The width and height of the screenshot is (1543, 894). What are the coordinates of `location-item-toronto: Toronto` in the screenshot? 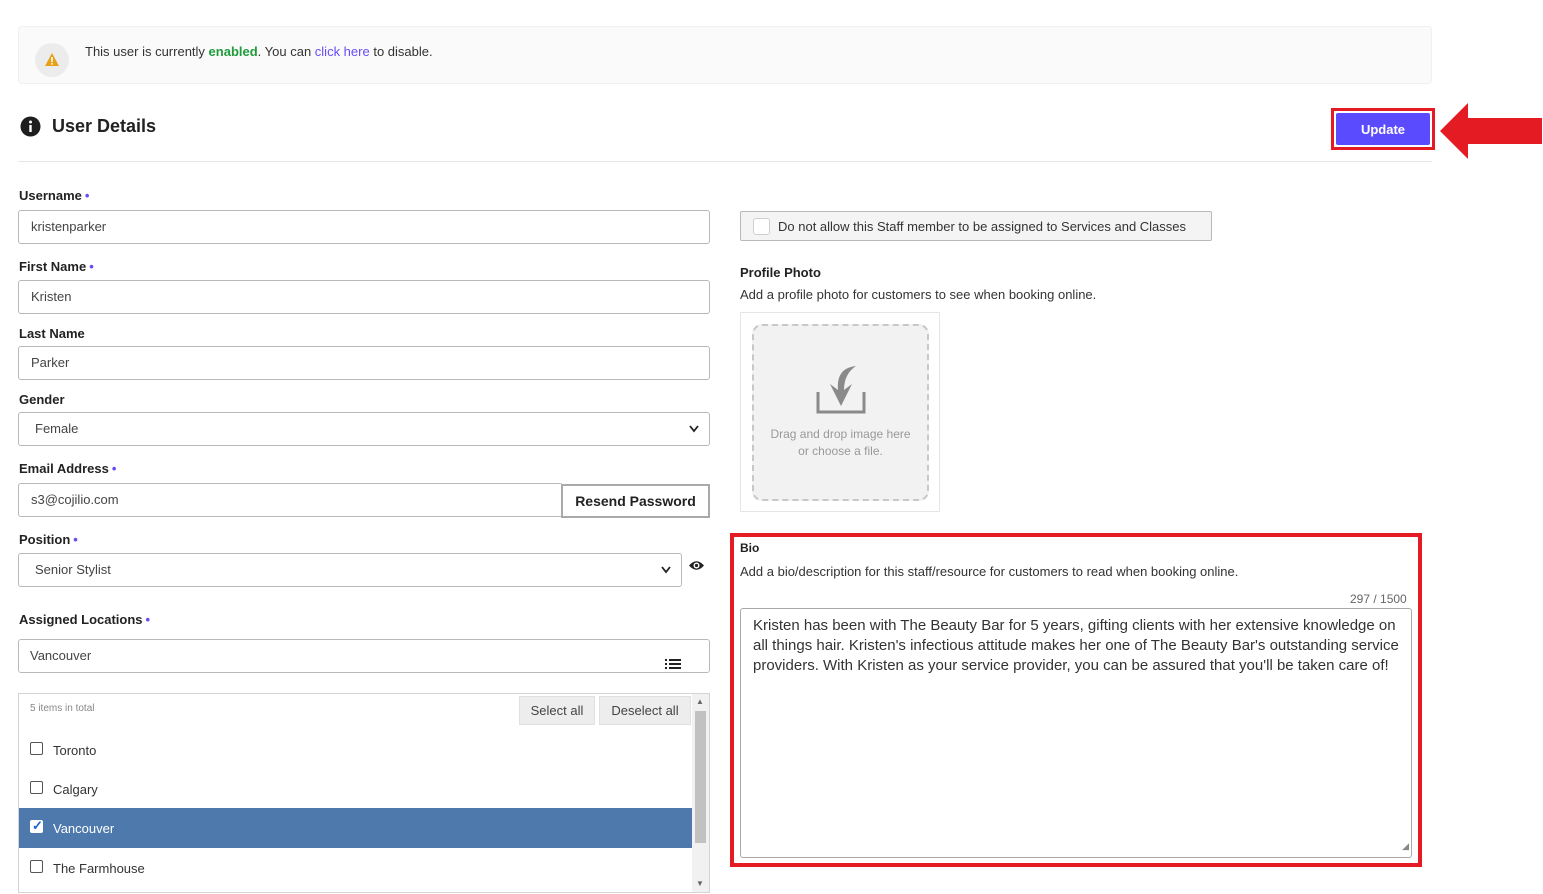 It's located at (355, 750).